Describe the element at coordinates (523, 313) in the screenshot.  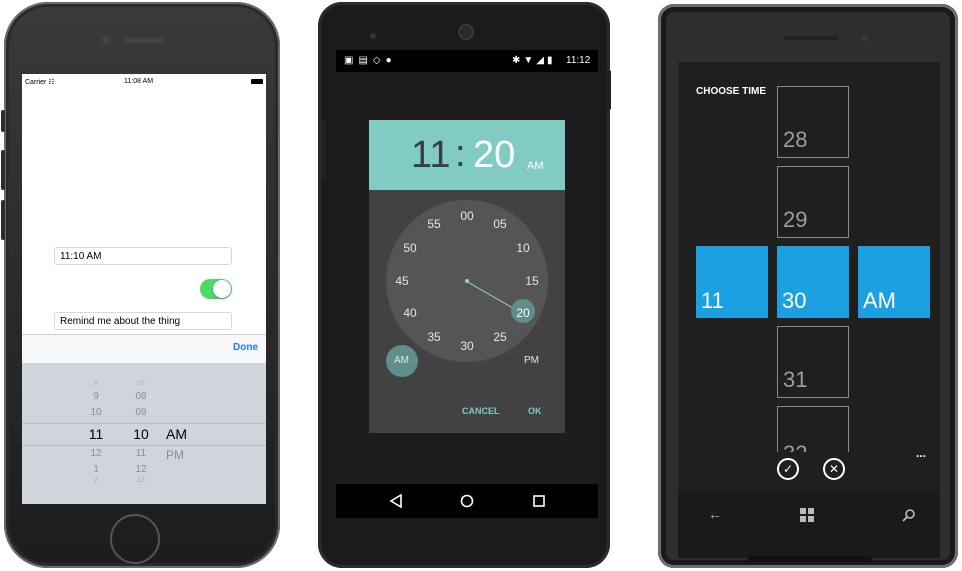
I see `dial-number-selected: 20` at that location.